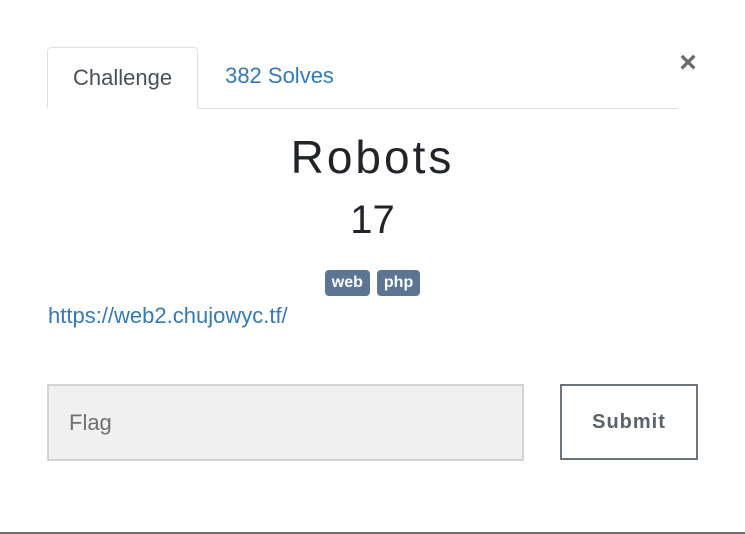  Describe the element at coordinates (372, 283) in the screenshot. I see `challenge-tags: web php` at that location.